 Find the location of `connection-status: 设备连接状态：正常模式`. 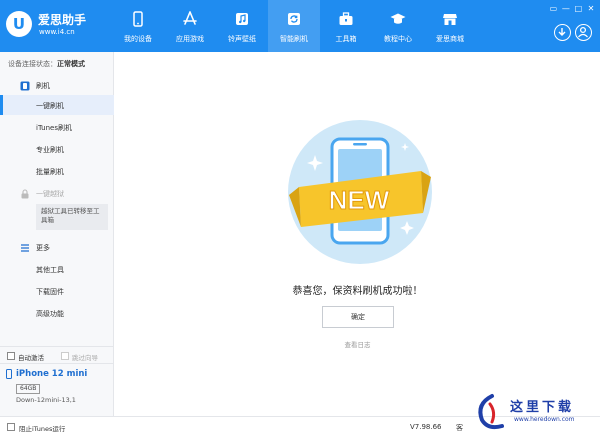

connection-status: 设备连接状态：正常模式 is located at coordinates (46, 64).